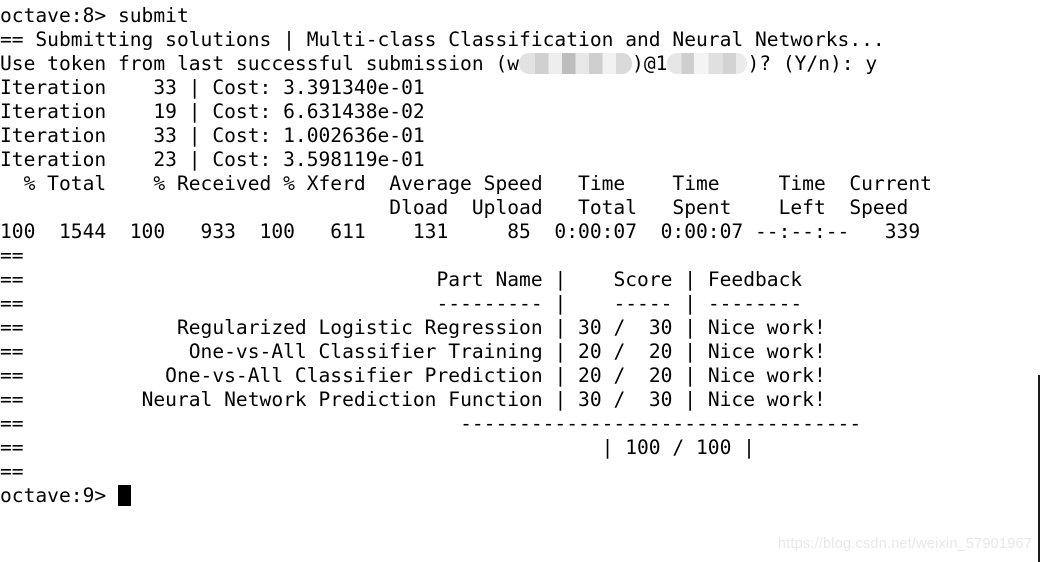 Image resolution: width=1042 pixels, height=562 pixels. I want to click on terminal-line-command: octave:8> submit, so click(521, 16).